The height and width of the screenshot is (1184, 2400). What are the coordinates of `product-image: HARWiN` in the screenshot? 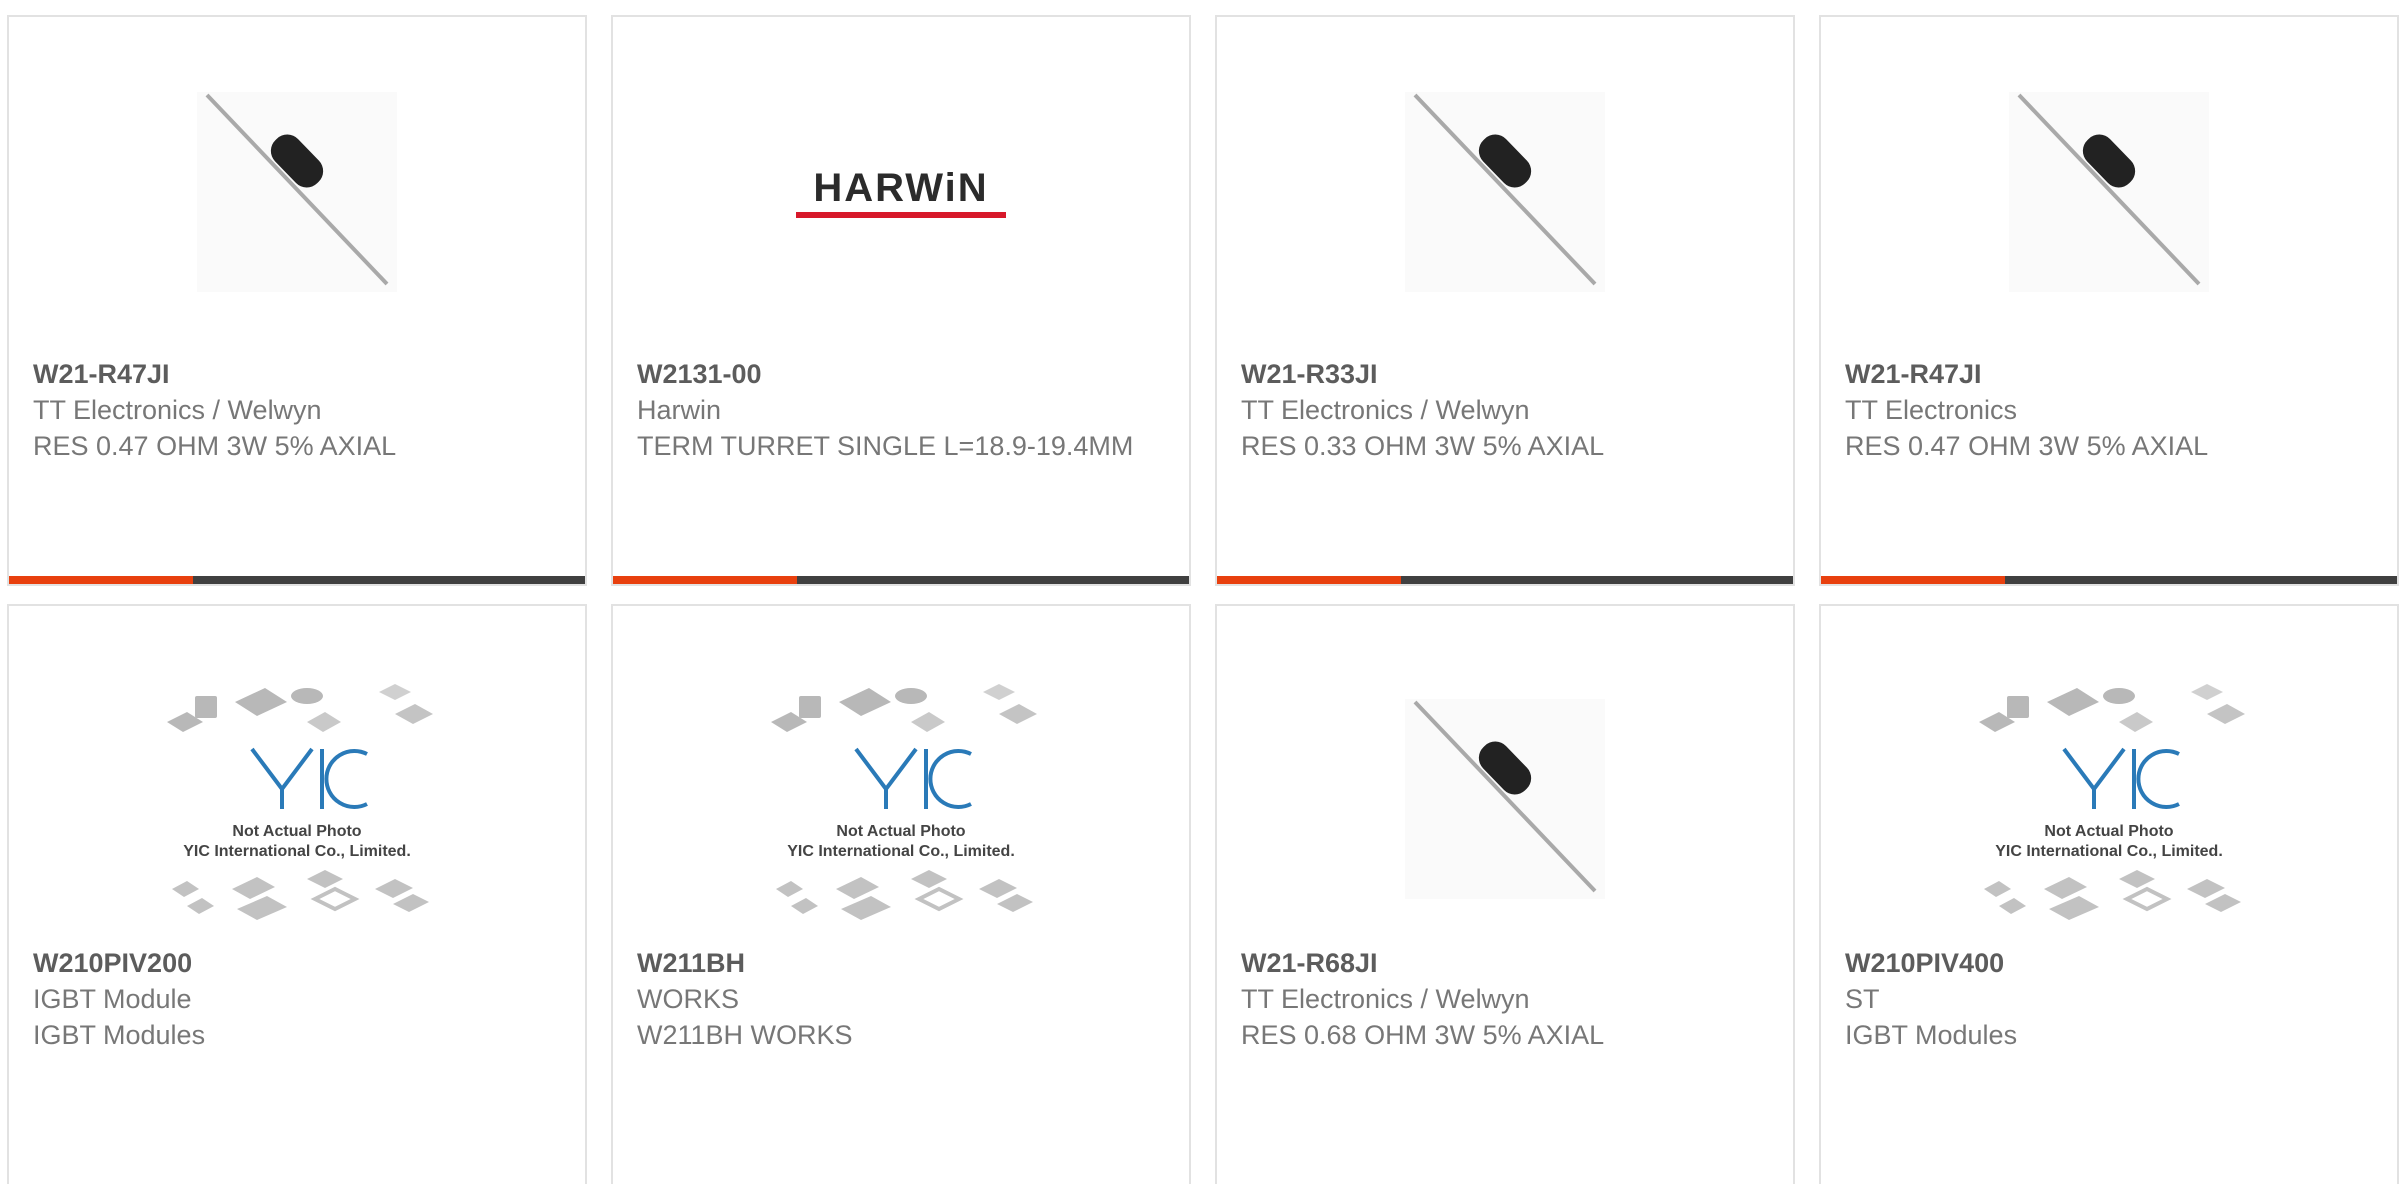 It's located at (901, 192).